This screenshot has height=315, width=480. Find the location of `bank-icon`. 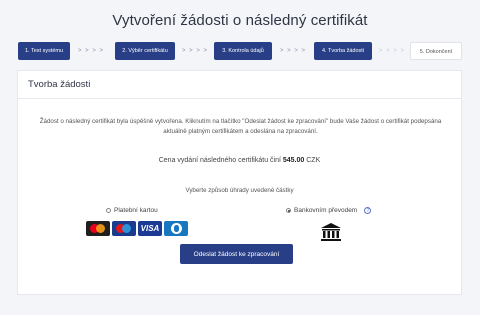

bank-icon is located at coordinates (331, 232).